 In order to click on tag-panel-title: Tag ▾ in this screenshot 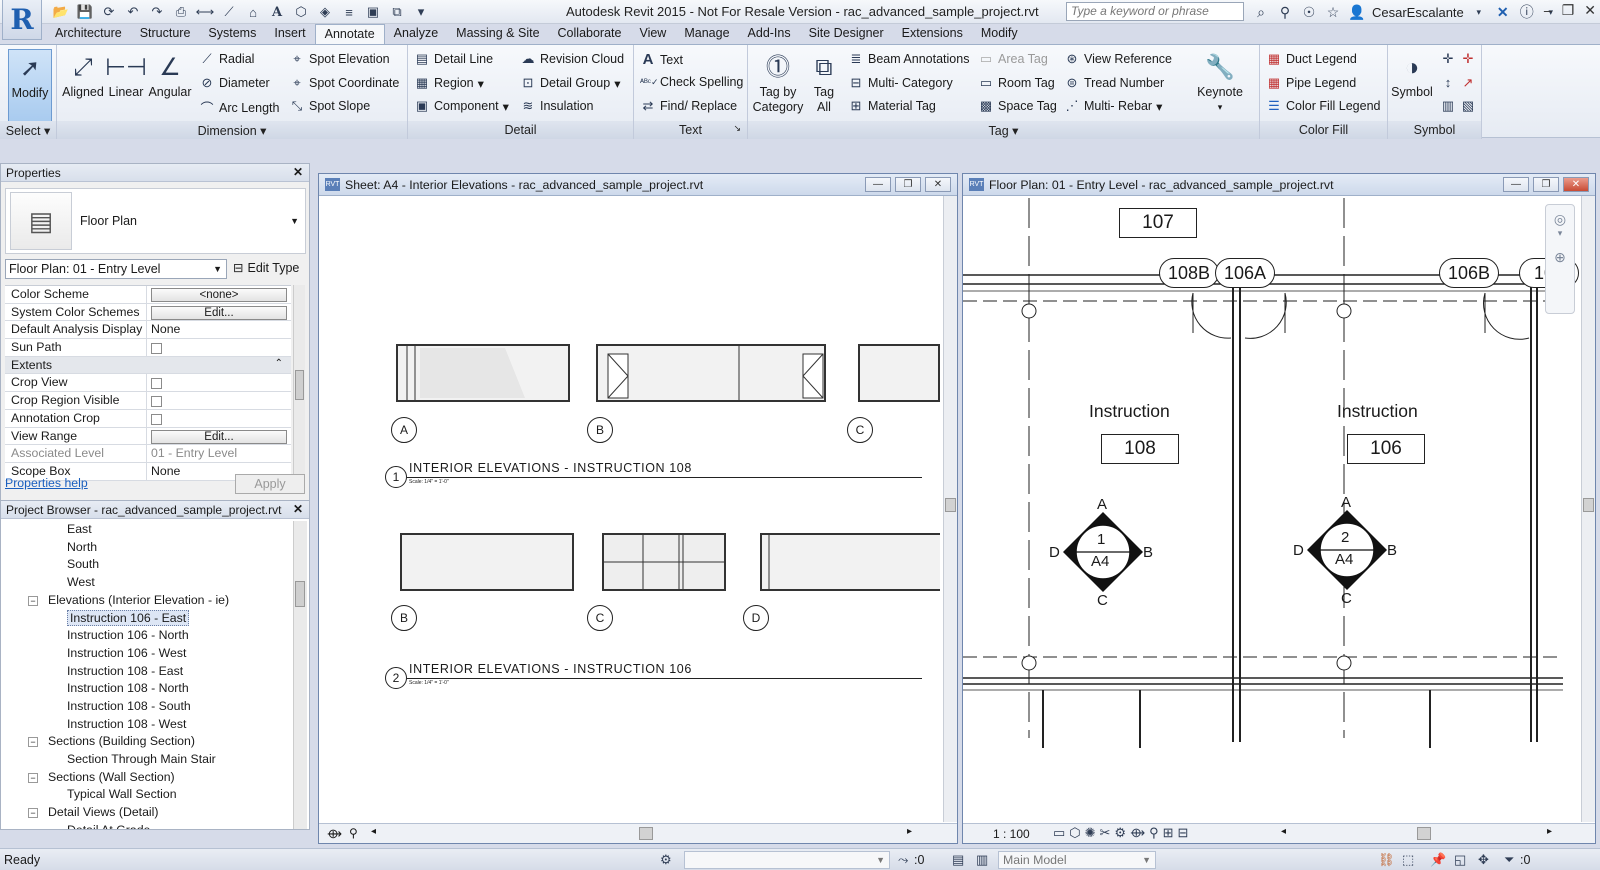, I will do `click(1003, 130)`.